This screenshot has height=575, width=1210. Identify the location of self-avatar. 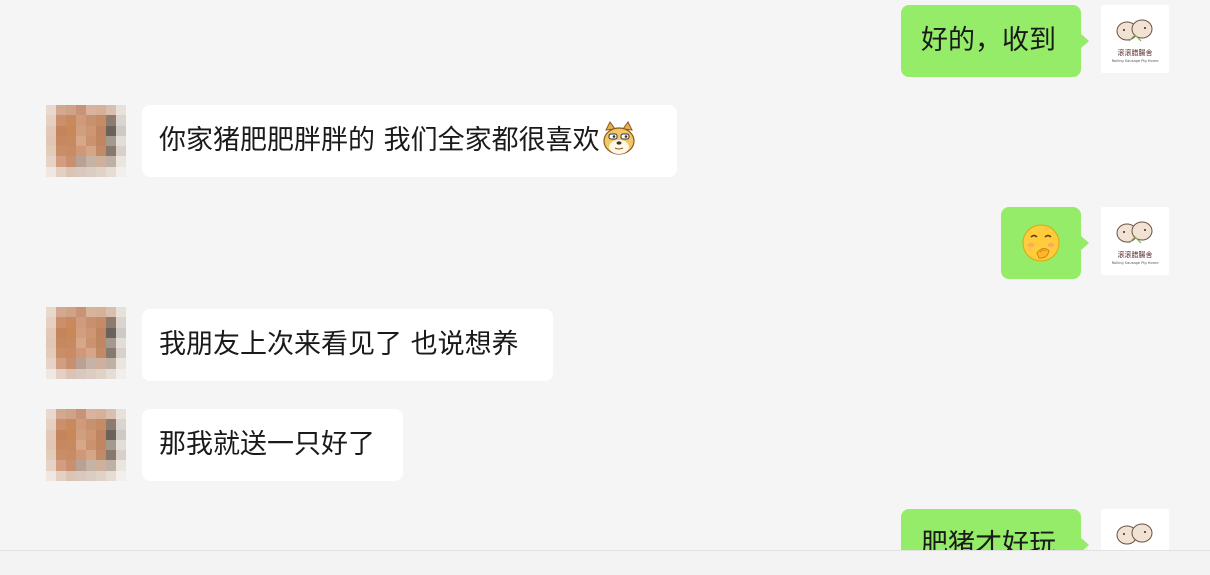
(1135, 529).